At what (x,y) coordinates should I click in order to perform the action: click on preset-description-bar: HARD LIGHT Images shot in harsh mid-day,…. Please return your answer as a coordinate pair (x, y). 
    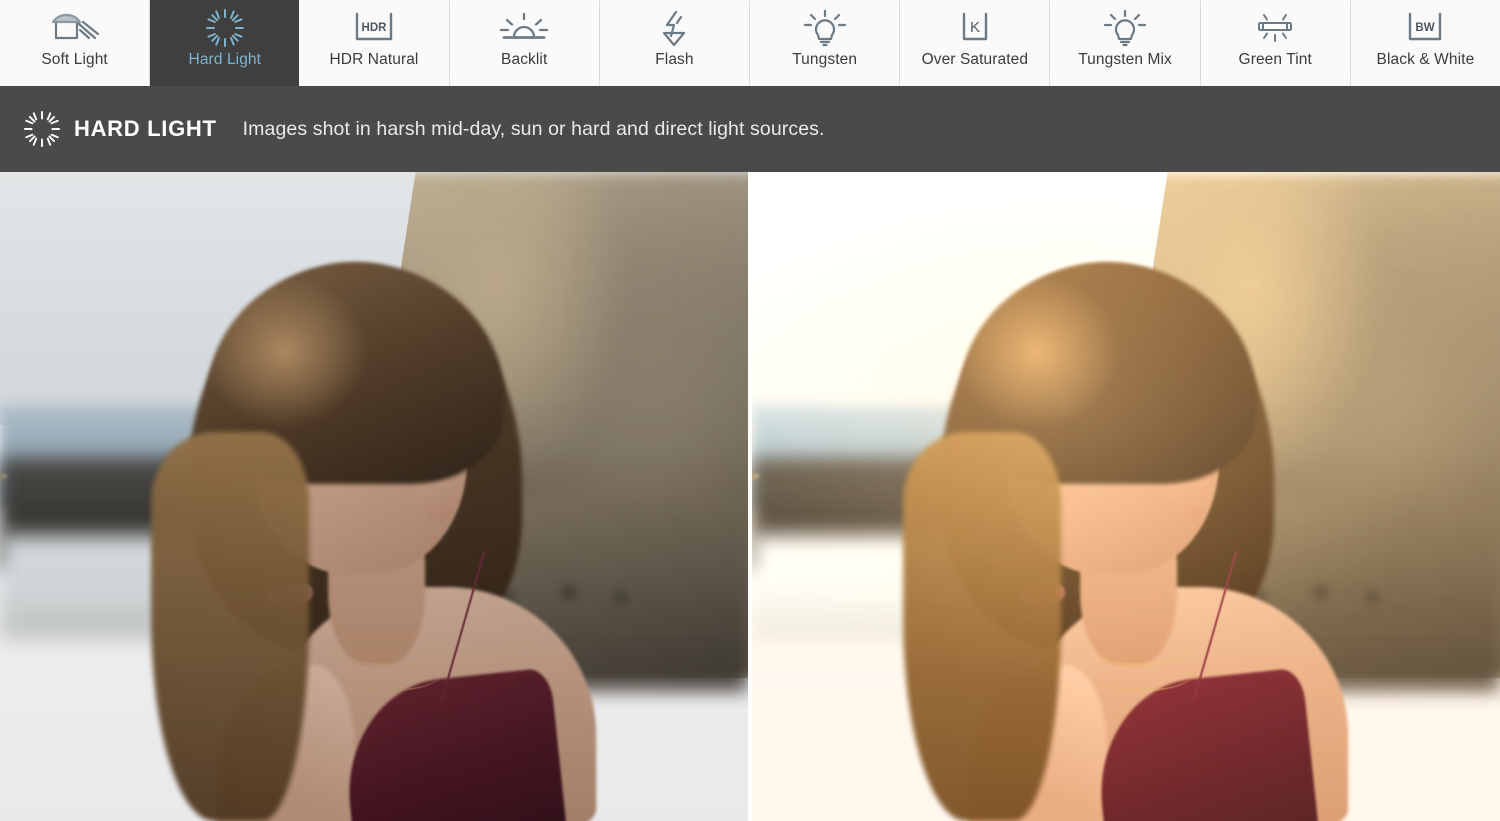
    Looking at the image, I should click on (750, 129).